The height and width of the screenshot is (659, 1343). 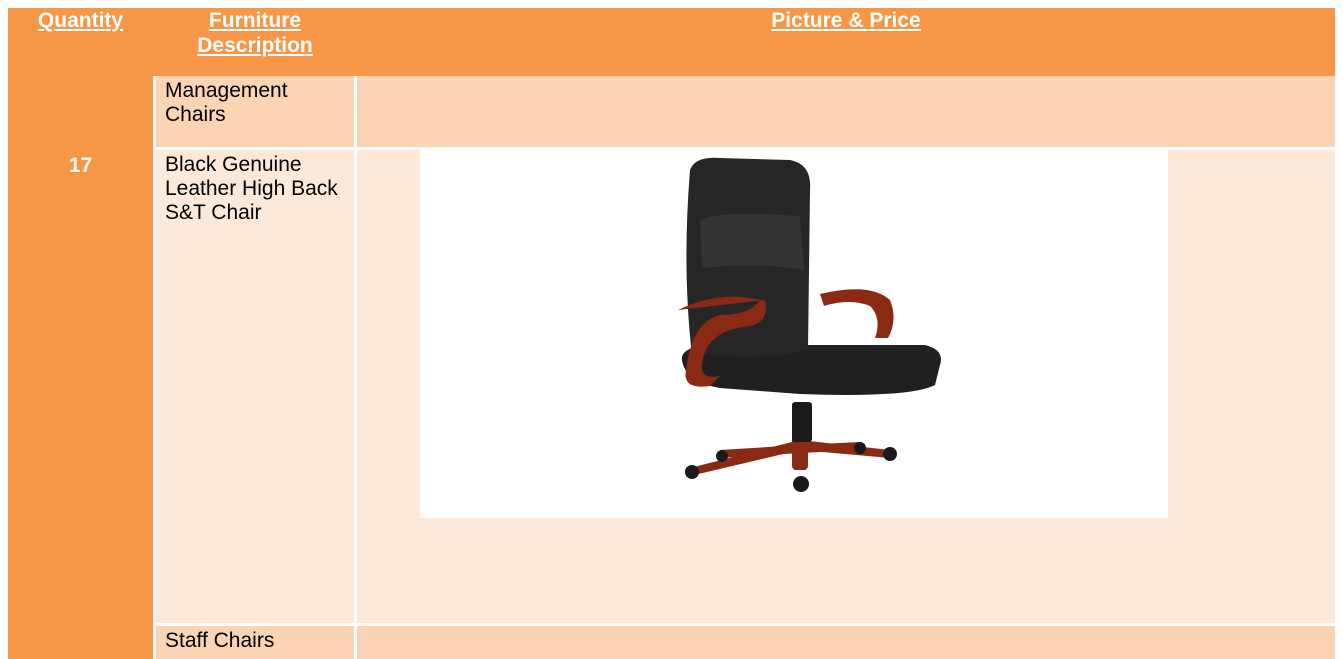 I want to click on table-row: Management Chairs, so click(x=745, y=111).